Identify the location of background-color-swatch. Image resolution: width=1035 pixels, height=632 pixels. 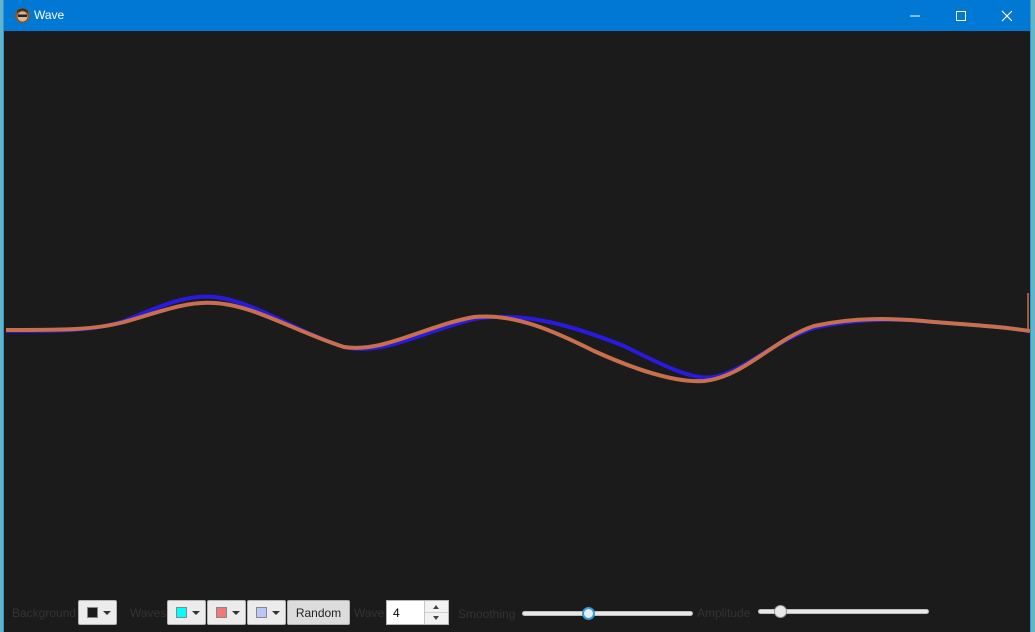
(92, 612).